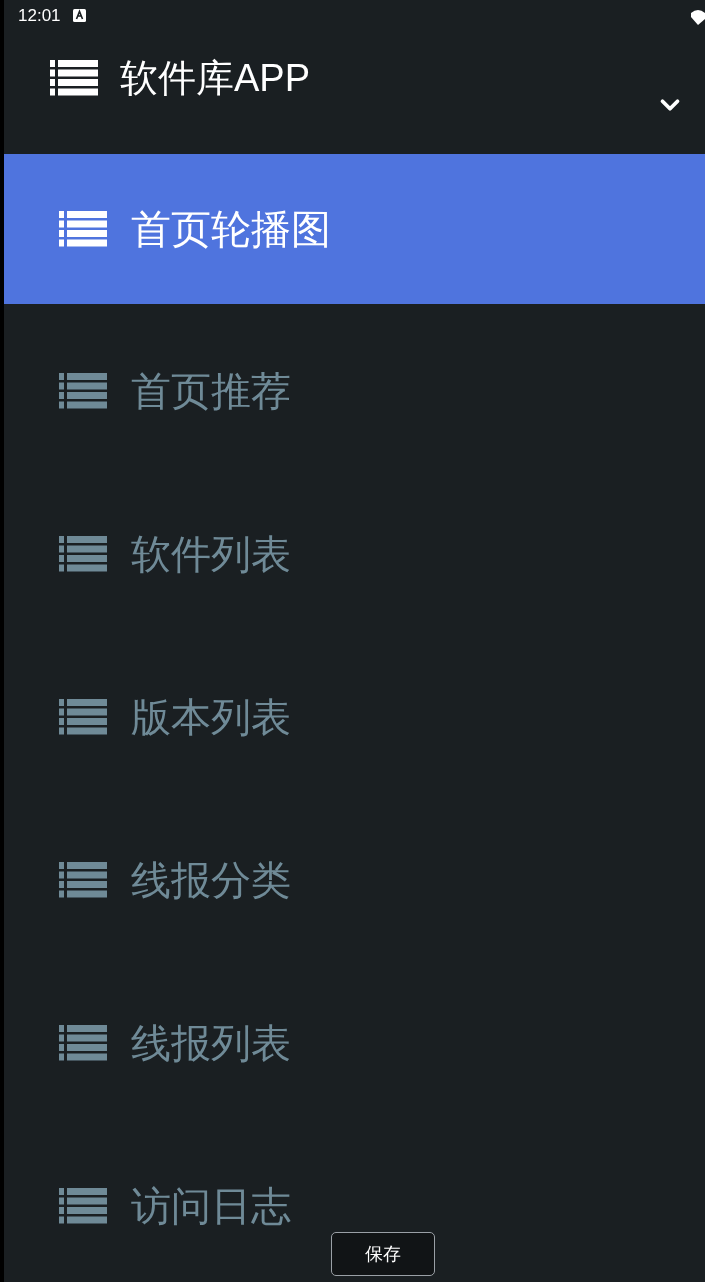 The image size is (705, 1282). Describe the element at coordinates (151, 1200) in the screenshot. I see `menu-item: 访问日志` at that location.